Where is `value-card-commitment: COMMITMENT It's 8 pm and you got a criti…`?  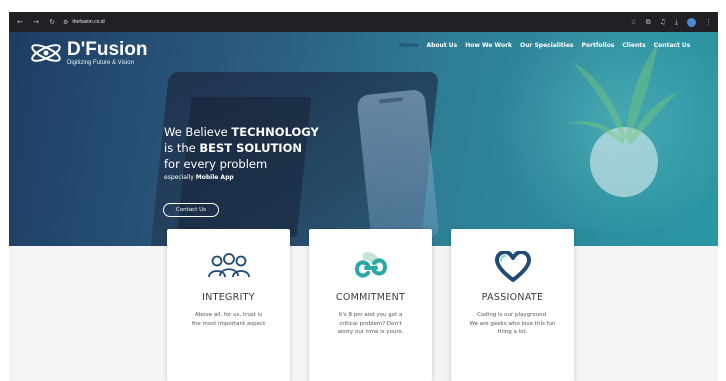 value-card-commitment: COMMITMENT It's 8 pm and you got a criti… is located at coordinates (370, 305).